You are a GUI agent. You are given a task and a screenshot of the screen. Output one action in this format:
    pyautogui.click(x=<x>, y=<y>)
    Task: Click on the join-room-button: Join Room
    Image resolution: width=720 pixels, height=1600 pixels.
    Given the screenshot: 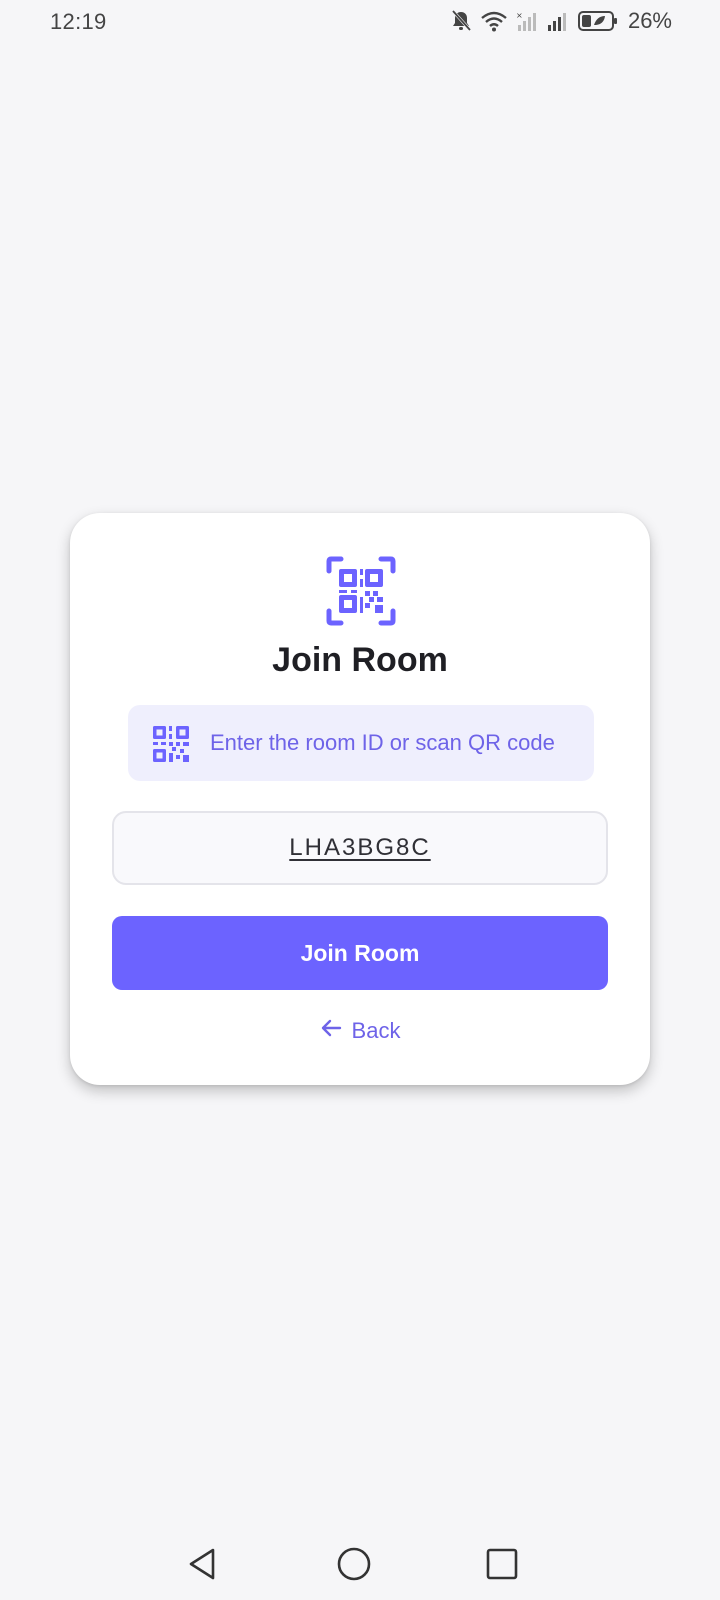 What is the action you would take?
    pyautogui.click(x=360, y=953)
    